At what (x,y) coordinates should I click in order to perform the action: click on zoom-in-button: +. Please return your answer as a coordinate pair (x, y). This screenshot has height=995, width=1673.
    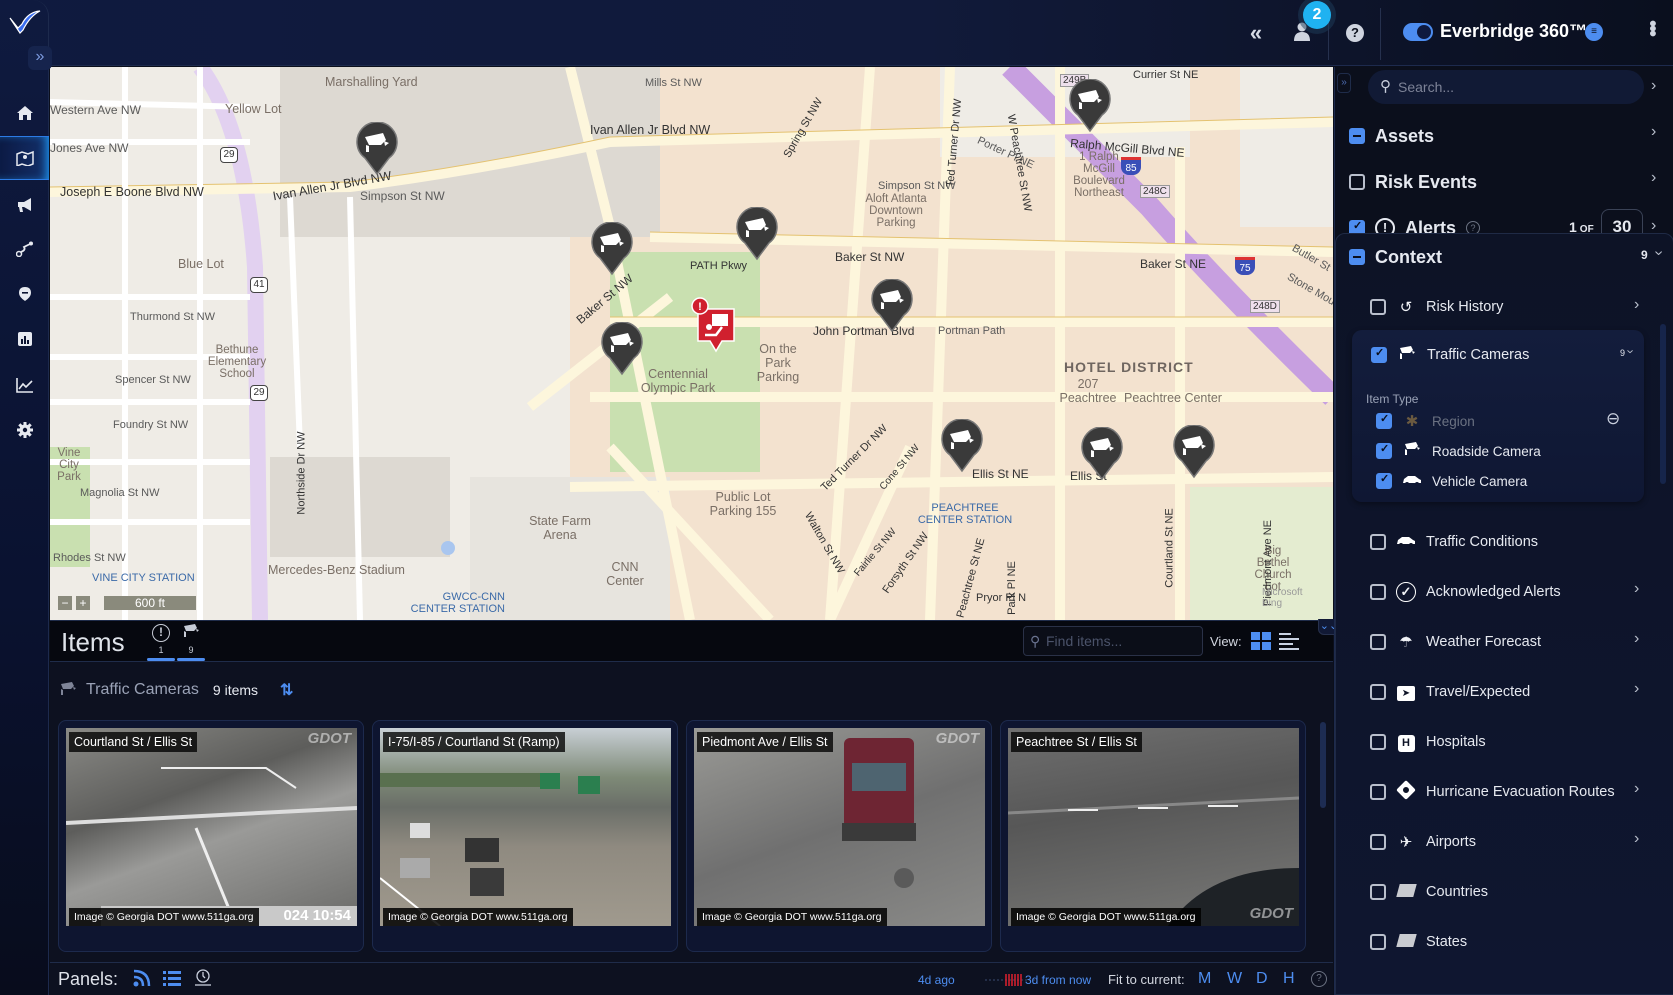
    Looking at the image, I should click on (83, 603).